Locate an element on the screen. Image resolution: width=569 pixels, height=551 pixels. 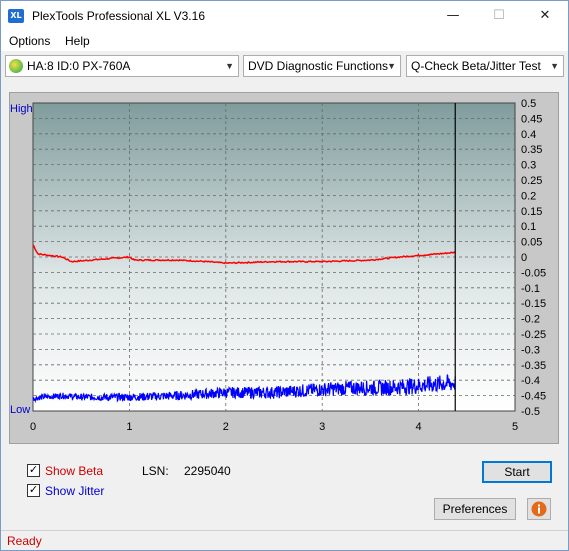
y-tick-label: 0.15 is located at coordinates (531, 212).